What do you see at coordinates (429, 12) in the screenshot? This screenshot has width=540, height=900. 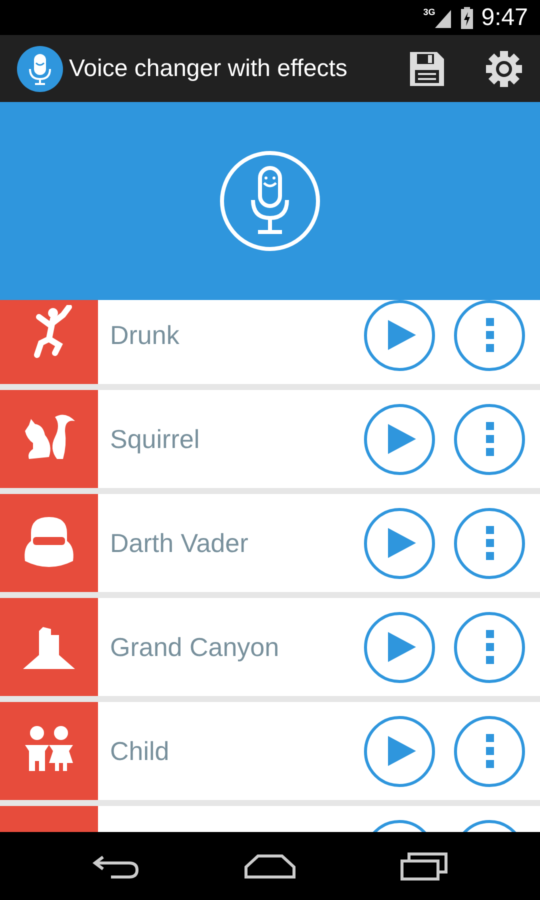 I see `network-label: 3G` at bounding box center [429, 12].